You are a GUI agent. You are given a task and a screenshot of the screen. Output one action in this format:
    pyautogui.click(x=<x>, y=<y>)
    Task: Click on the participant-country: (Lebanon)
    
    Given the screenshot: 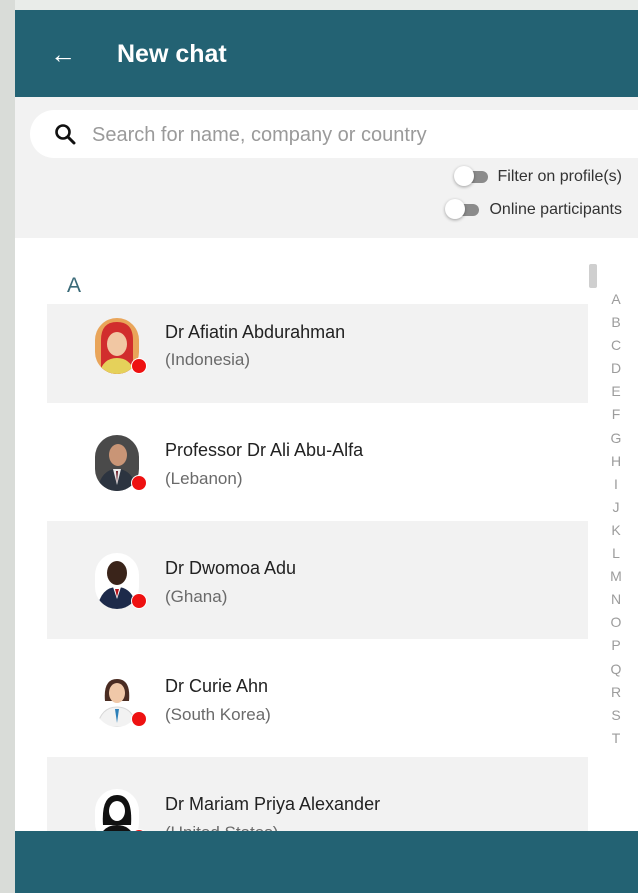 What is the action you would take?
    pyautogui.click(x=204, y=478)
    